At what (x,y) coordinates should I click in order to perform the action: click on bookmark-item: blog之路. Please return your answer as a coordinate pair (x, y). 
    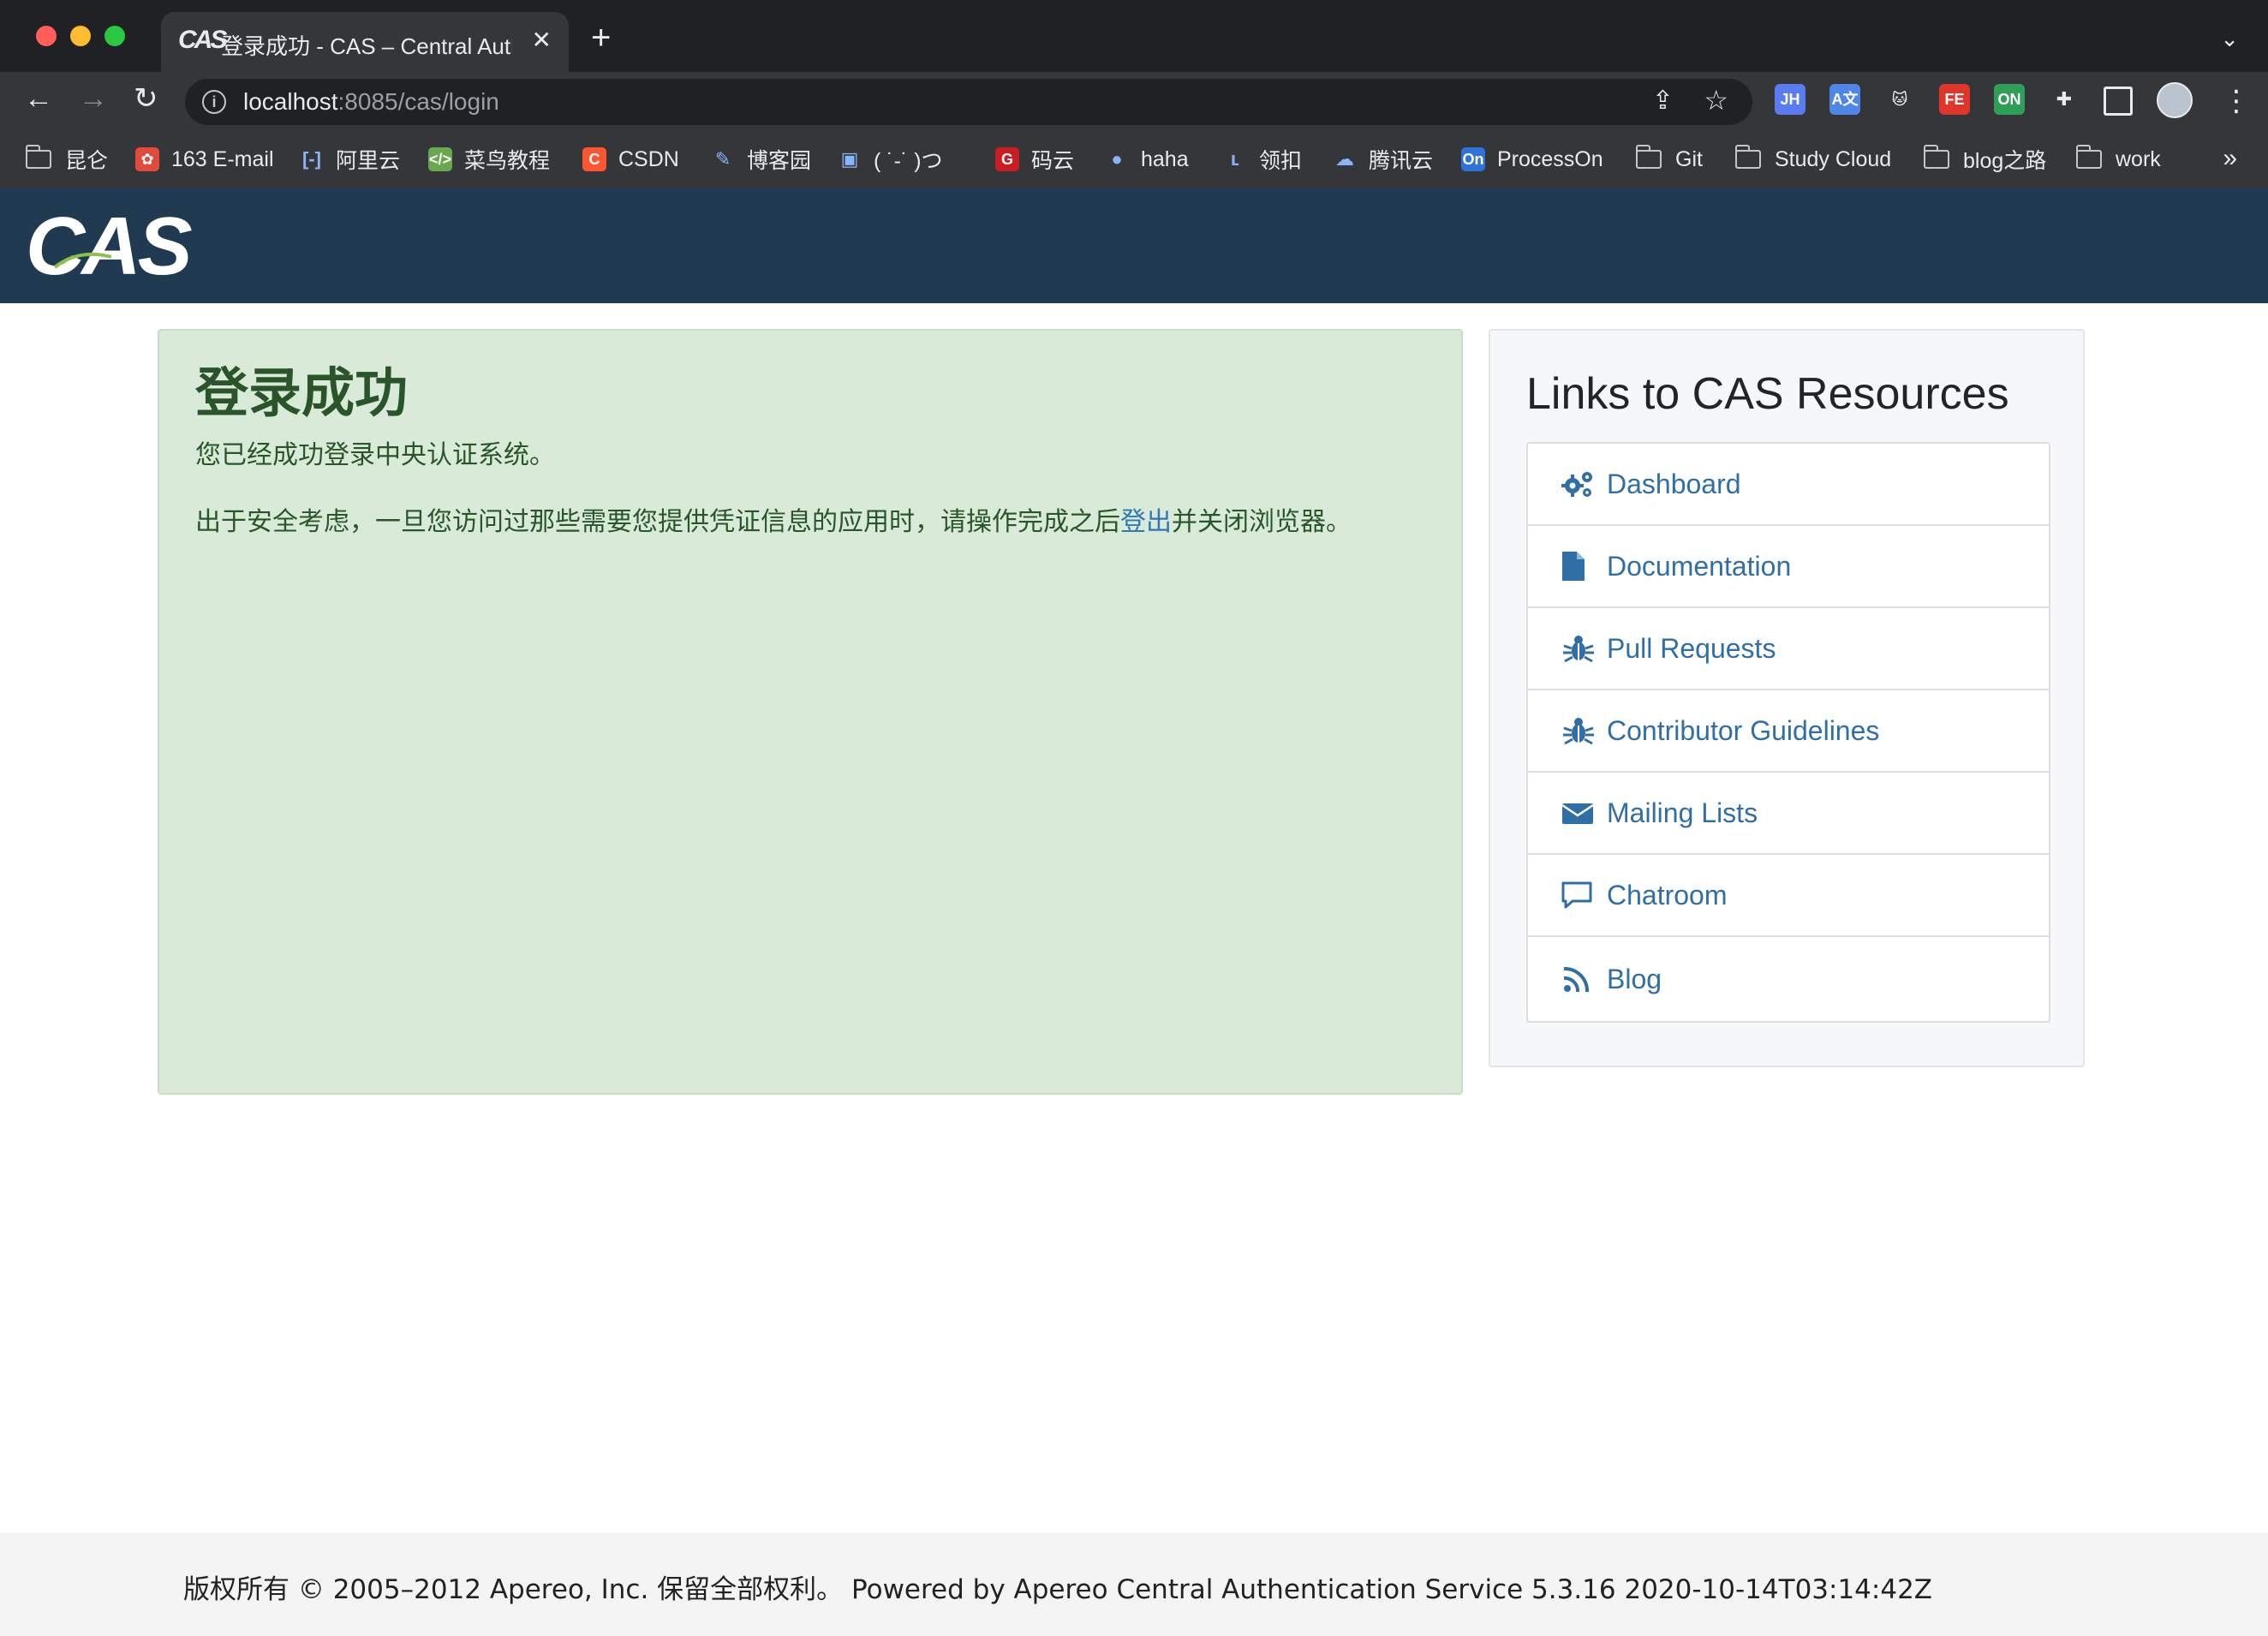
    Looking at the image, I should click on (1985, 159).